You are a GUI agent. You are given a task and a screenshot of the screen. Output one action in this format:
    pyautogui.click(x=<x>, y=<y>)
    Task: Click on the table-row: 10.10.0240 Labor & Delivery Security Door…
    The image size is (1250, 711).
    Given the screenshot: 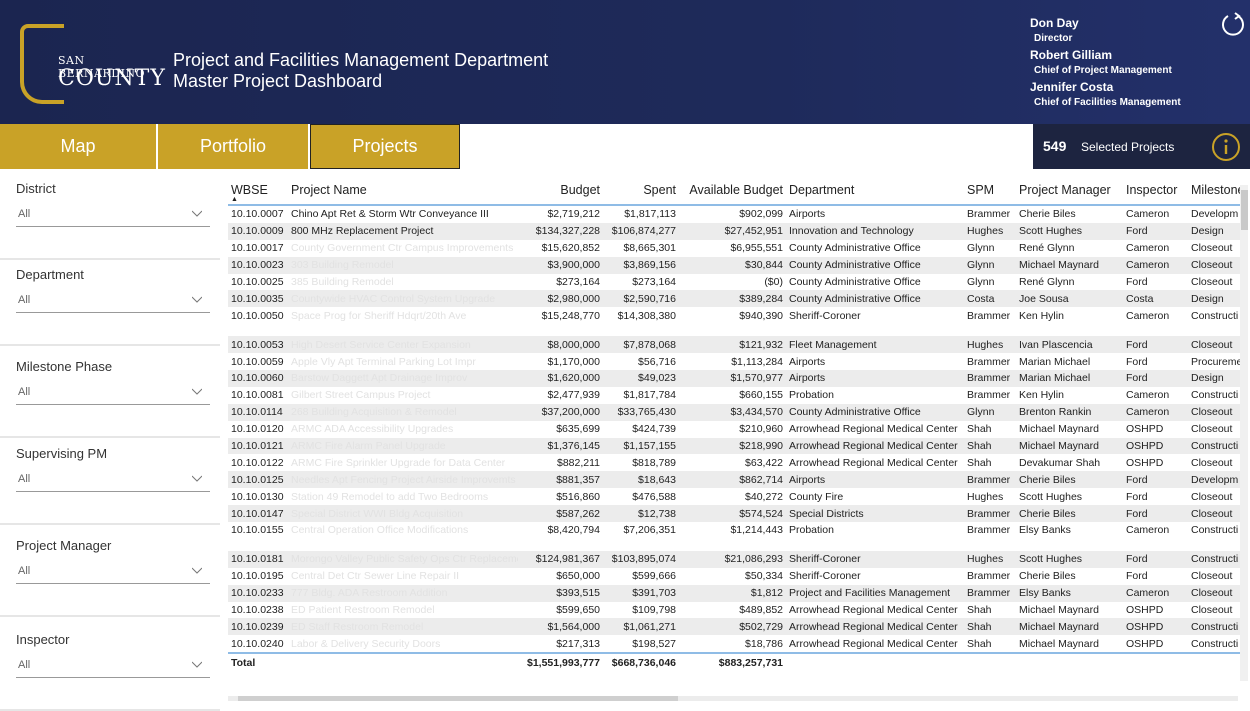 What is the action you would take?
    pyautogui.click(x=734, y=644)
    